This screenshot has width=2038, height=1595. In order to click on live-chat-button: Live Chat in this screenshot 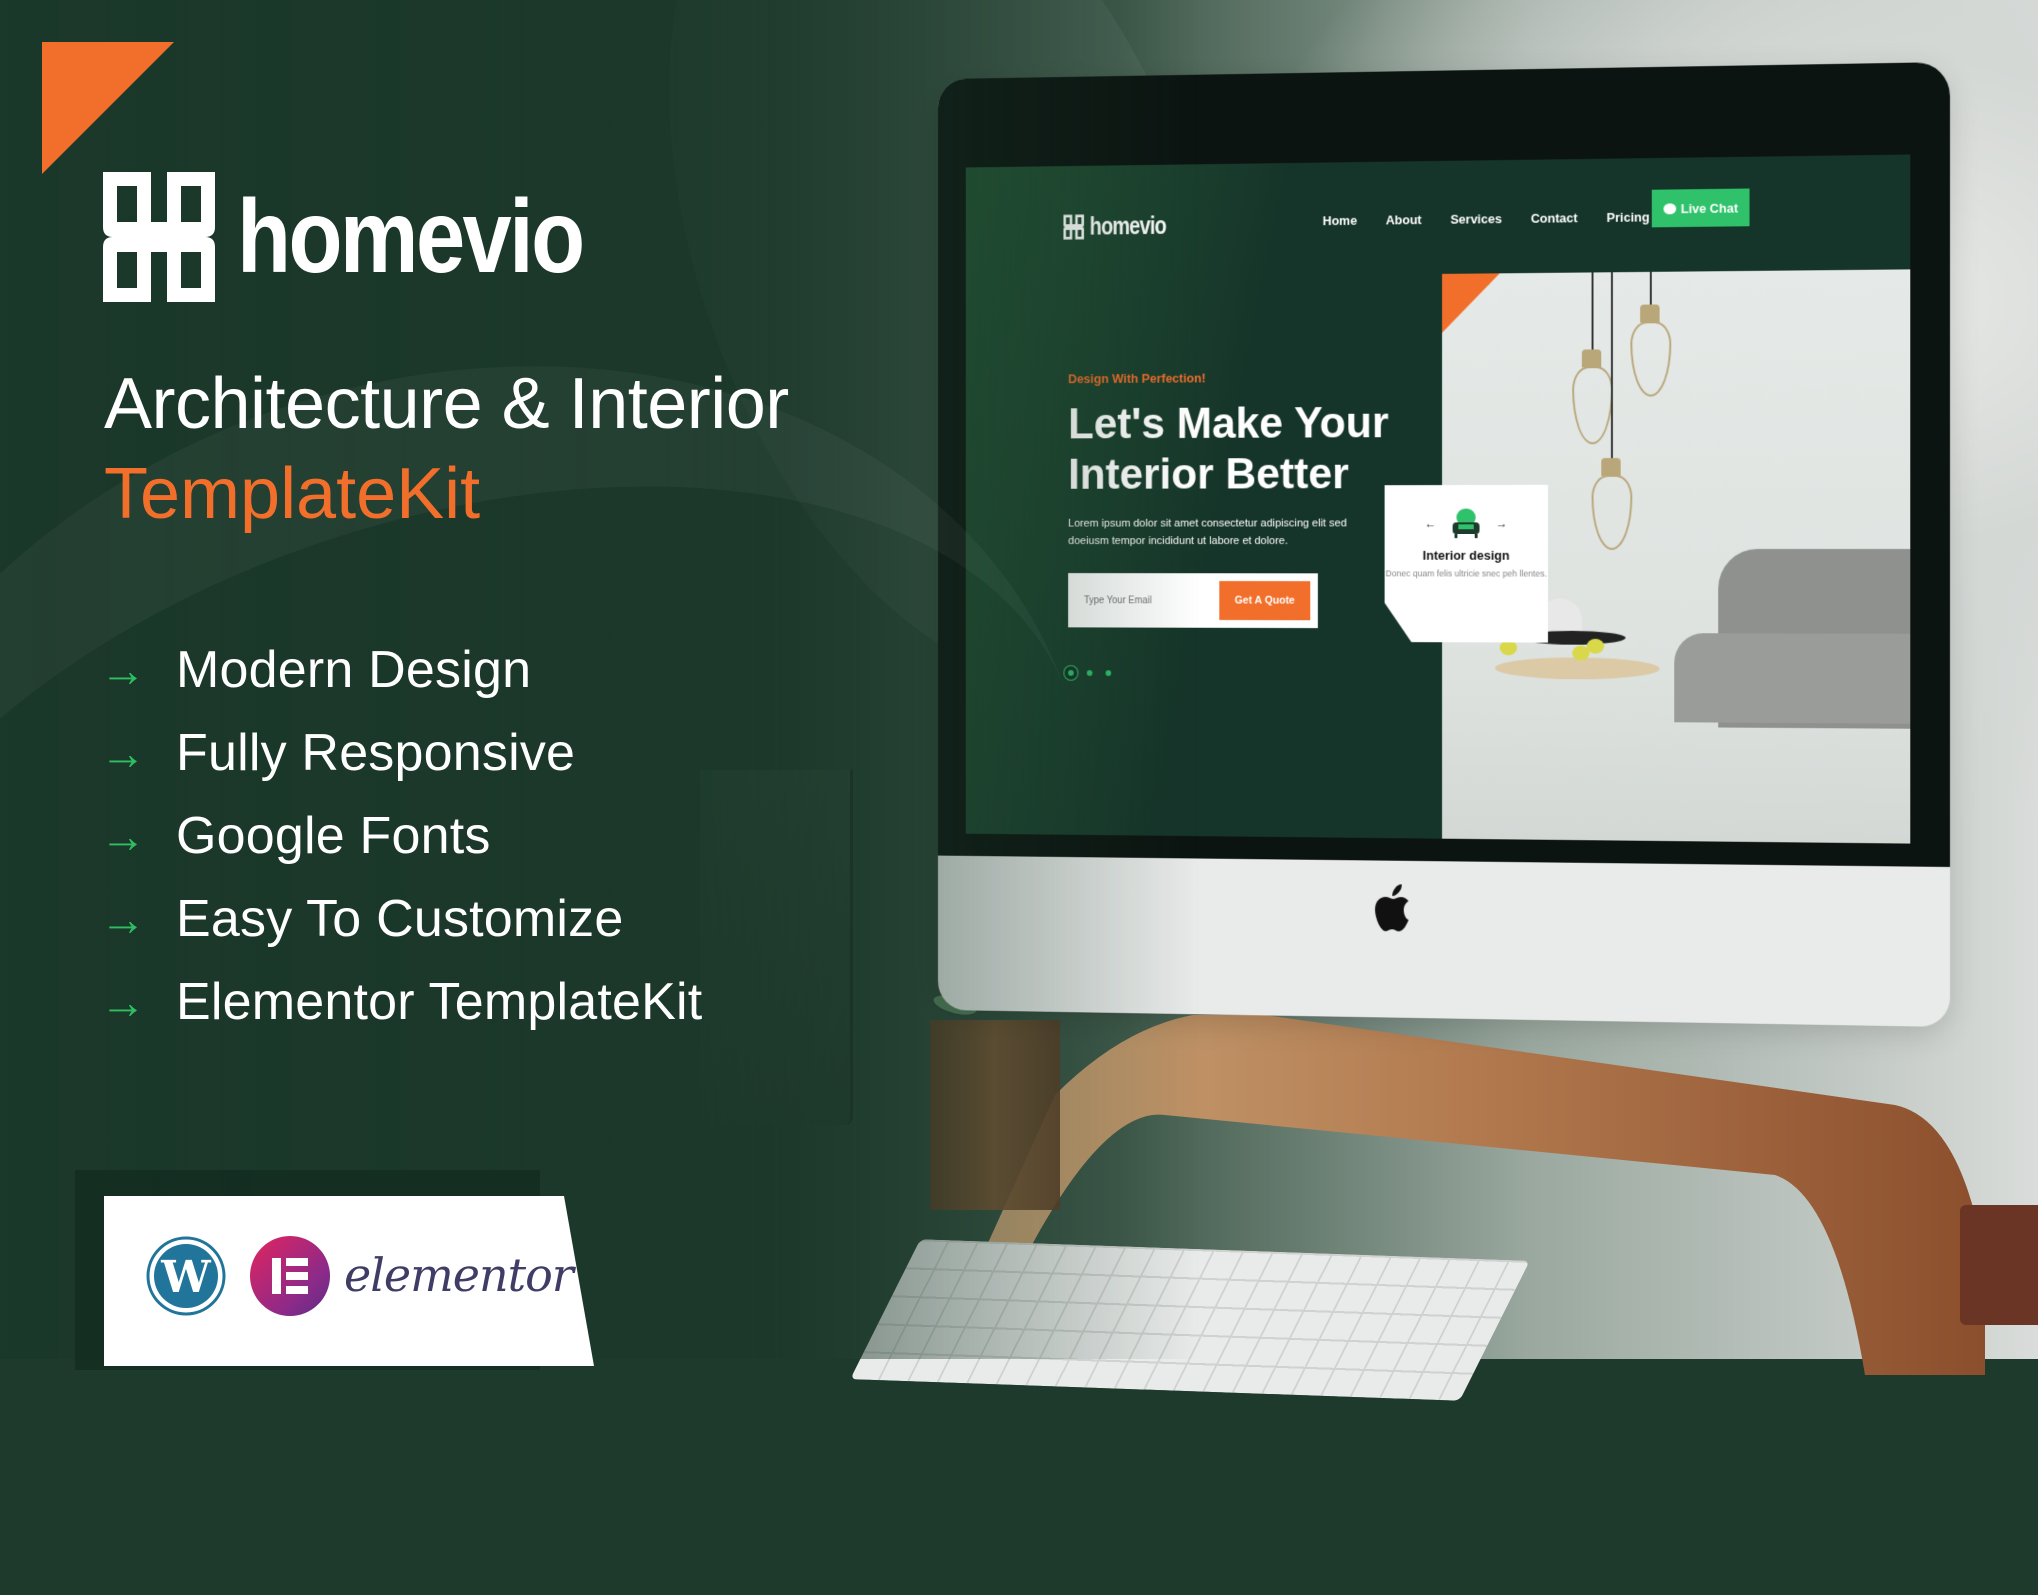, I will do `click(1700, 208)`.